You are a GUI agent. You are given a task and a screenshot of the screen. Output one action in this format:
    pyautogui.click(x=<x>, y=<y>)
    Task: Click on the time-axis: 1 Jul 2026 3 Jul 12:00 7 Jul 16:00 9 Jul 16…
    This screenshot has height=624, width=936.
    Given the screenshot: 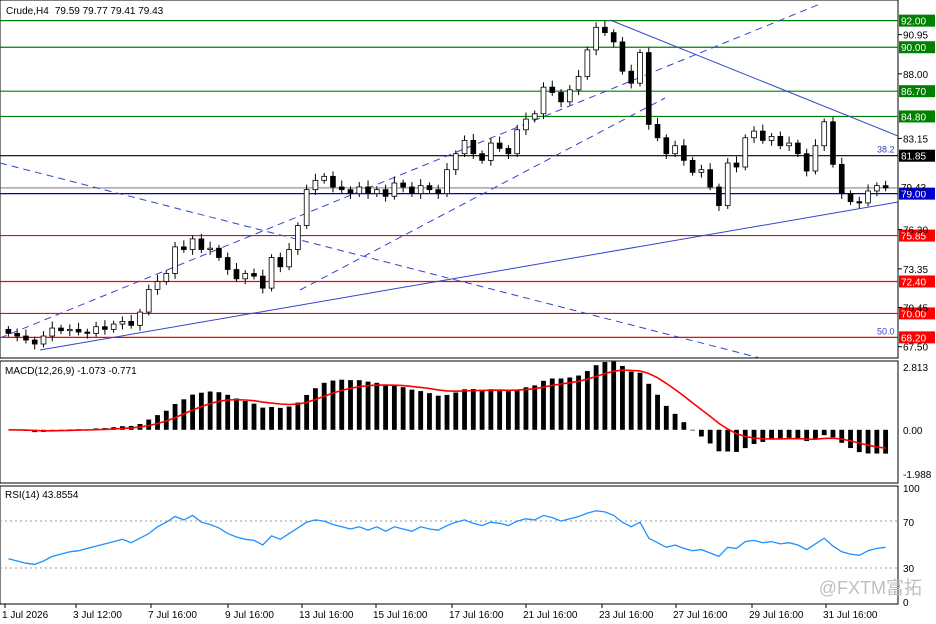 What is the action you would take?
    pyautogui.click(x=440, y=612)
    